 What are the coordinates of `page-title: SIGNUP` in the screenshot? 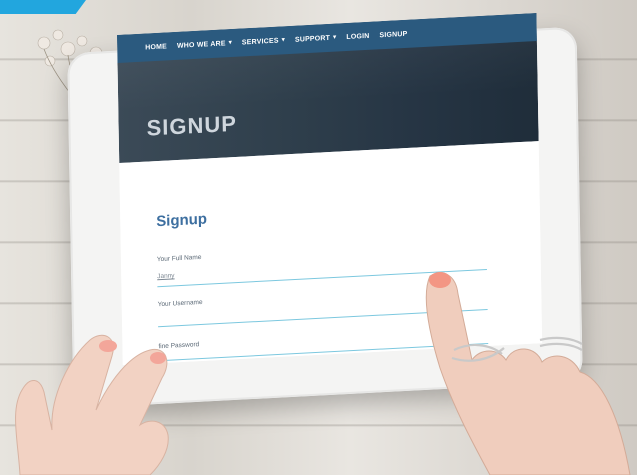 It's located at (192, 125).